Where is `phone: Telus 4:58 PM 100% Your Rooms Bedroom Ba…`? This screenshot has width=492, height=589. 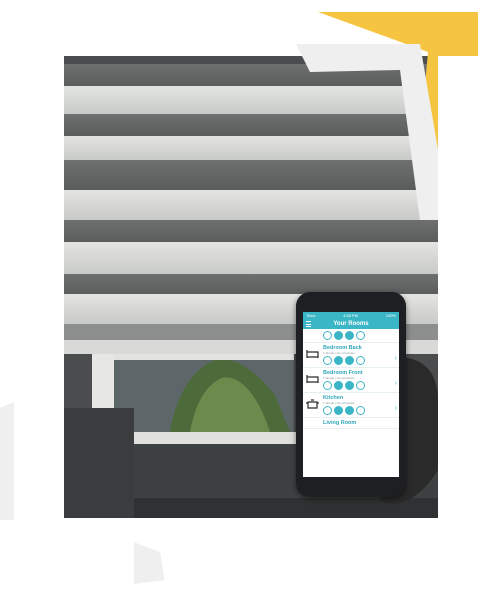 phone: Telus 4:58 PM 100% Your Rooms Bedroom Ba… is located at coordinates (351, 394).